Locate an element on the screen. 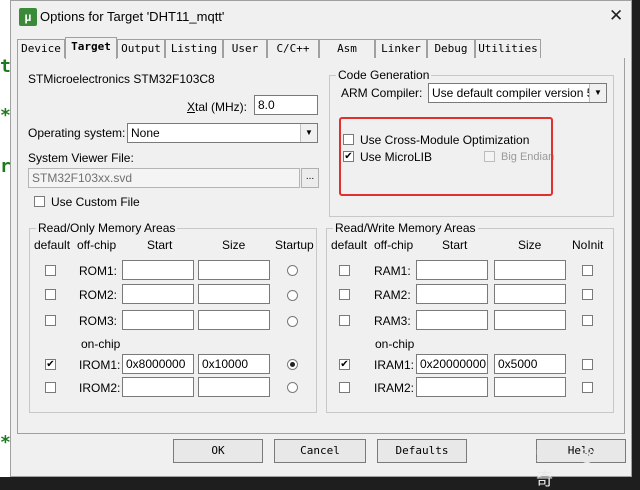  use-custom-file-label: Use Custom File is located at coordinates (95, 202).